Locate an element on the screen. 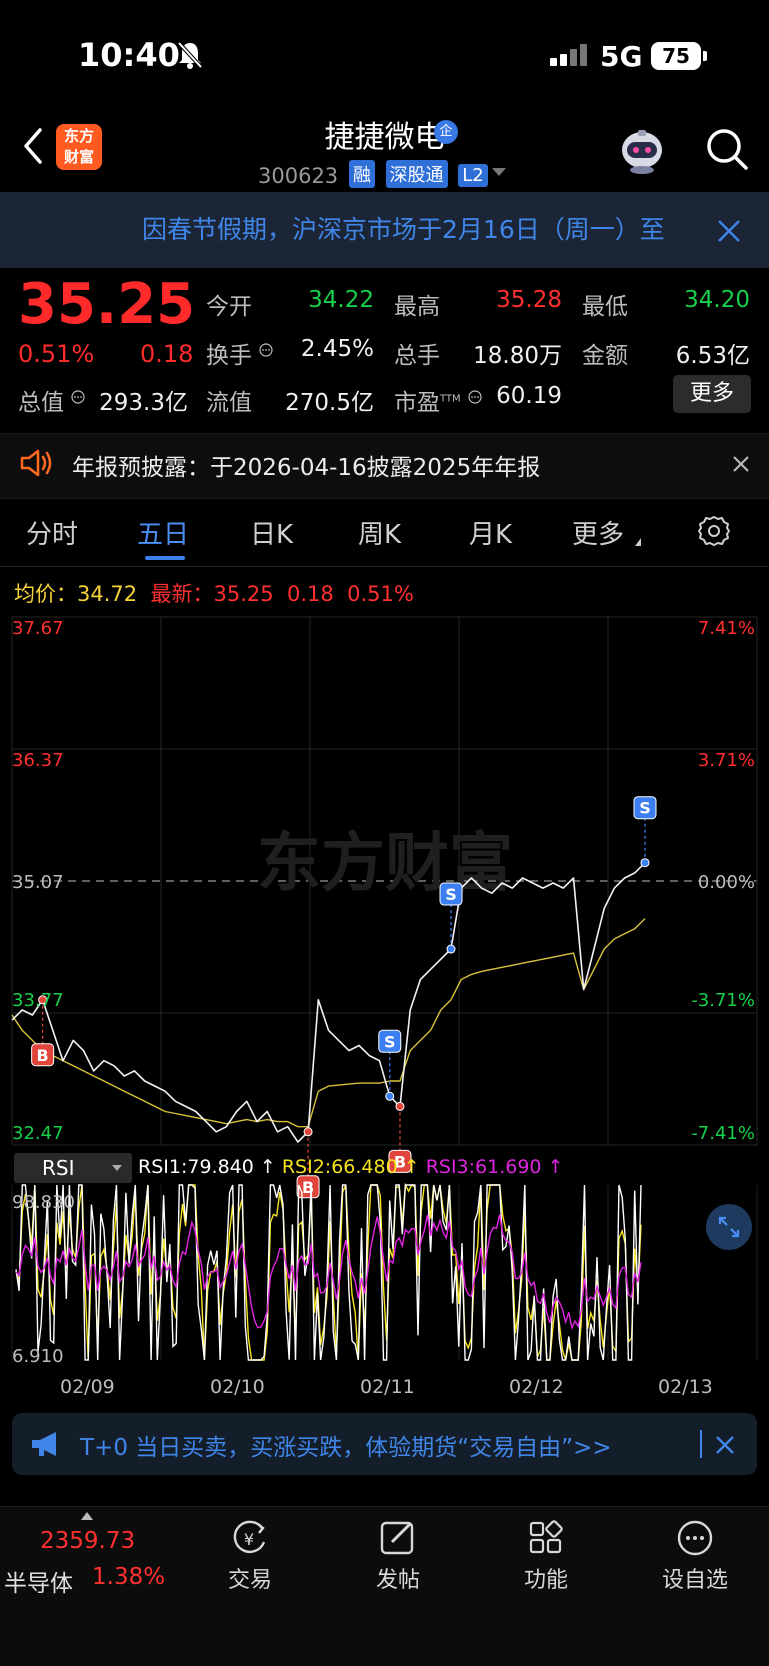 This screenshot has width=769, height=1666. avg-price-line is located at coordinates (328, 1023).